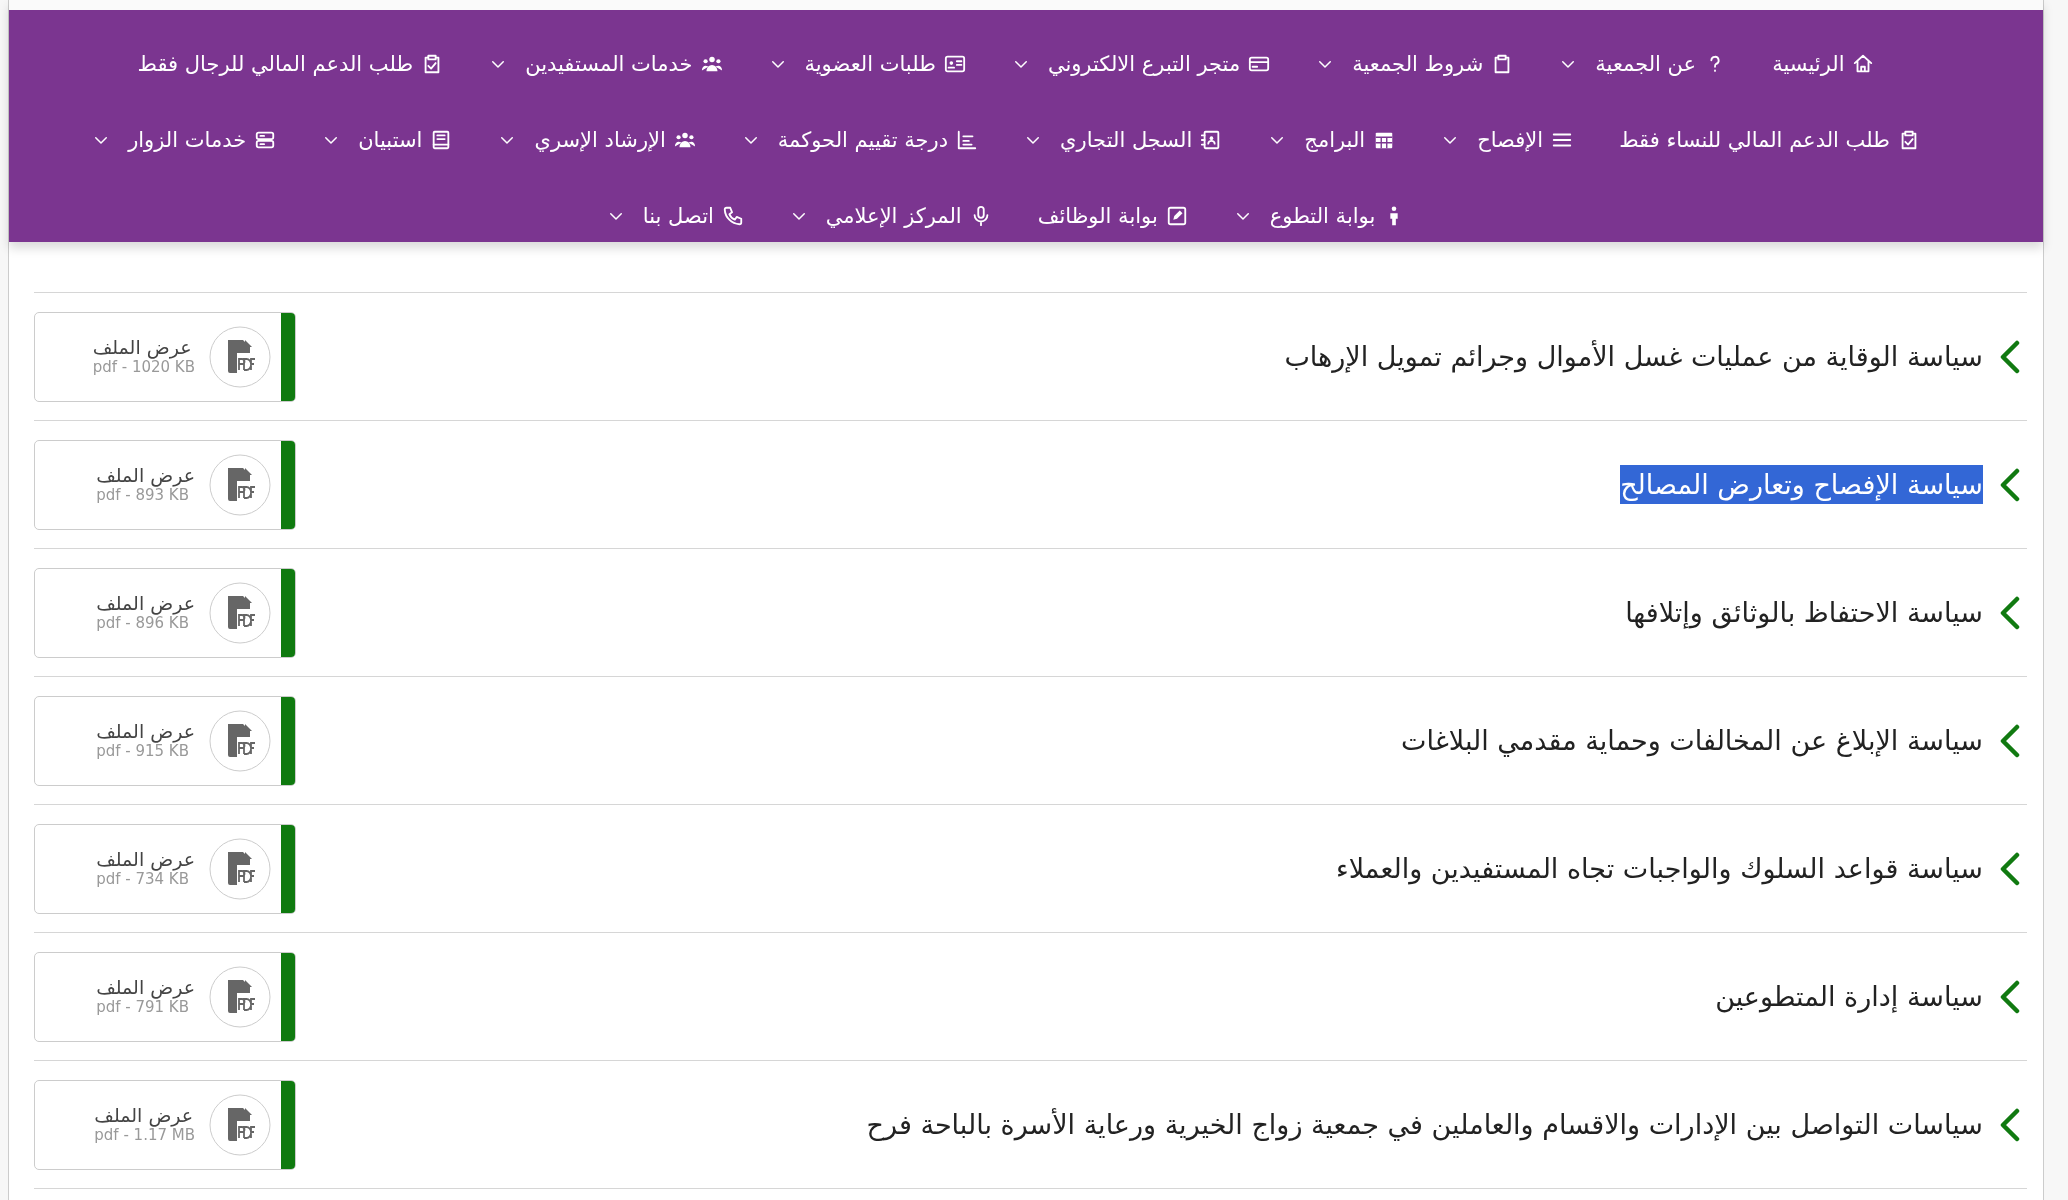 The width and height of the screenshot is (2068, 1200). What do you see at coordinates (1804, 613) in the screenshot?
I see `policy-title: سياسة الاحتفاظ بالوثائق وإتلافها` at bounding box center [1804, 613].